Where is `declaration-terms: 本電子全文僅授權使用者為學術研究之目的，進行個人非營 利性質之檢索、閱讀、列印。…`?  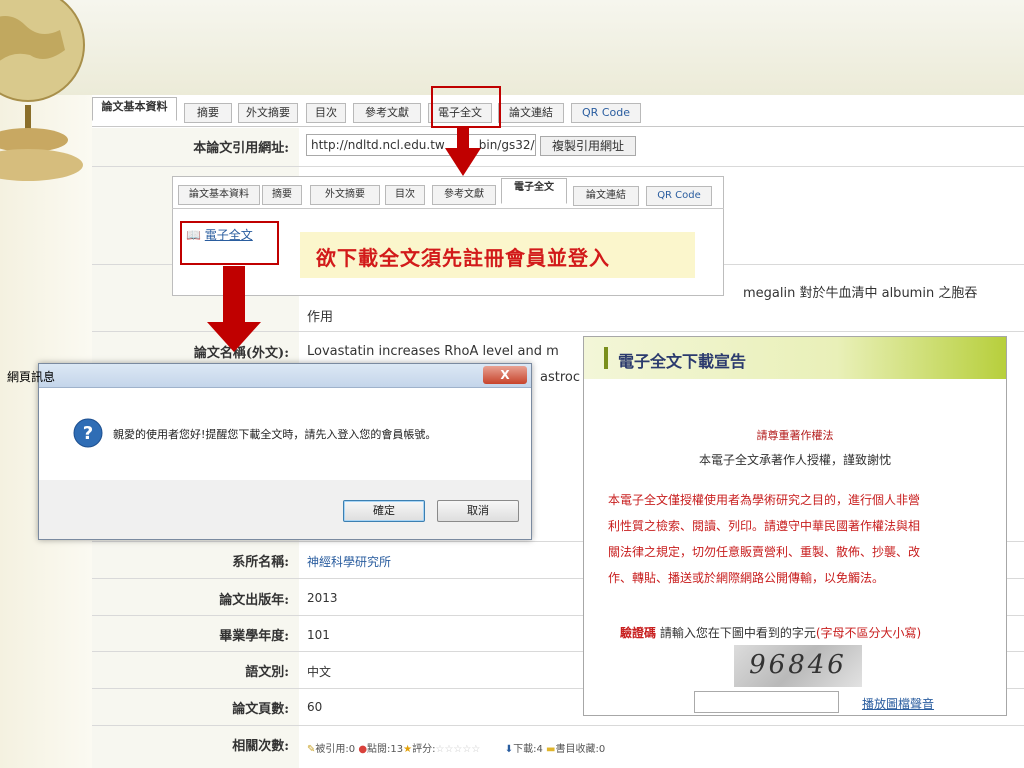
declaration-terms: 本電子全文僅授權使用者為學術研究之目的，進行個人非營 利性質之檢索、閱讀、列印。… is located at coordinates (764, 539).